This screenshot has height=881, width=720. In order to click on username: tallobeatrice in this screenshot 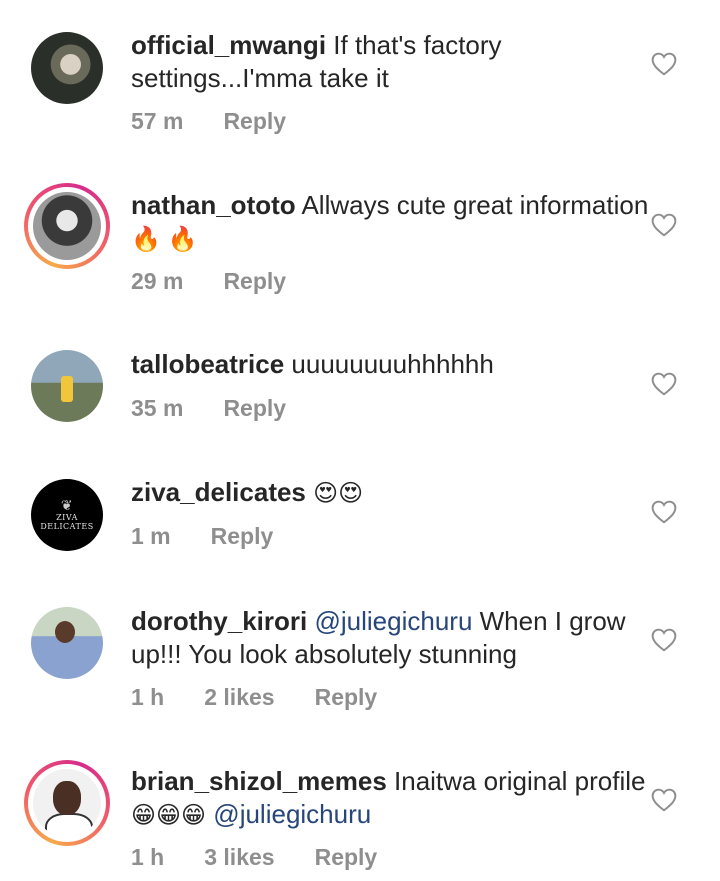, I will do `click(207, 364)`.